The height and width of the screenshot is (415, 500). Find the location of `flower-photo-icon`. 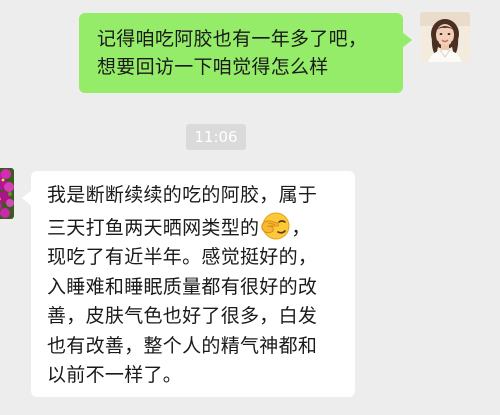

flower-photo-icon is located at coordinates (7, 193).